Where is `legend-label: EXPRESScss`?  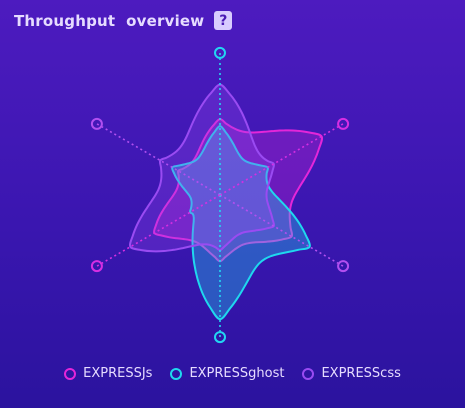
legend-label: EXPRESScss is located at coordinates (361, 373).